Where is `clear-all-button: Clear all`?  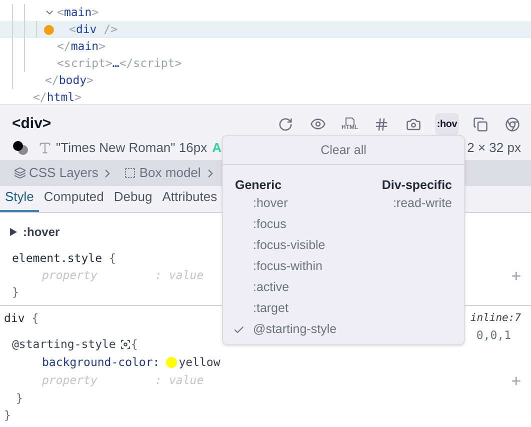 clear-all-button: Clear all is located at coordinates (343, 150).